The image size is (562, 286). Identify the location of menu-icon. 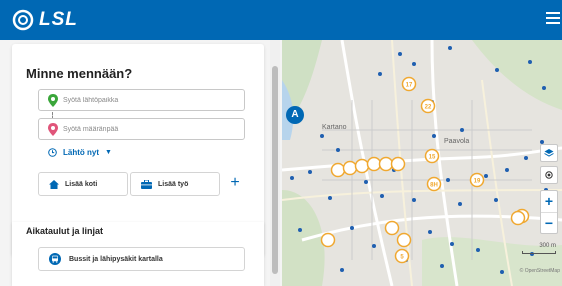
(553, 19).